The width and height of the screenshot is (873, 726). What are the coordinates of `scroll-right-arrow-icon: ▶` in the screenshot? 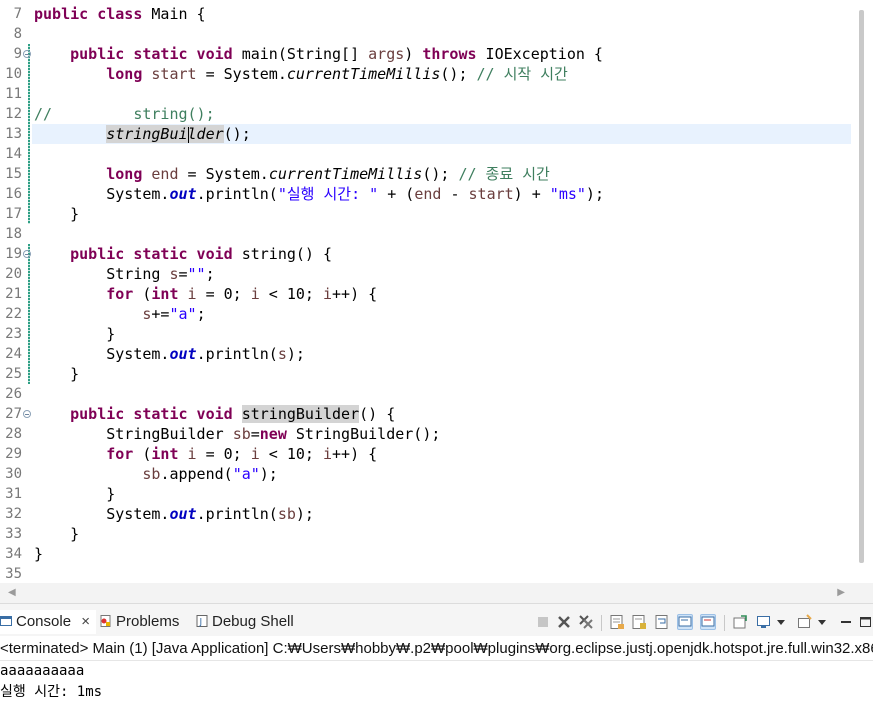 It's located at (841, 592).